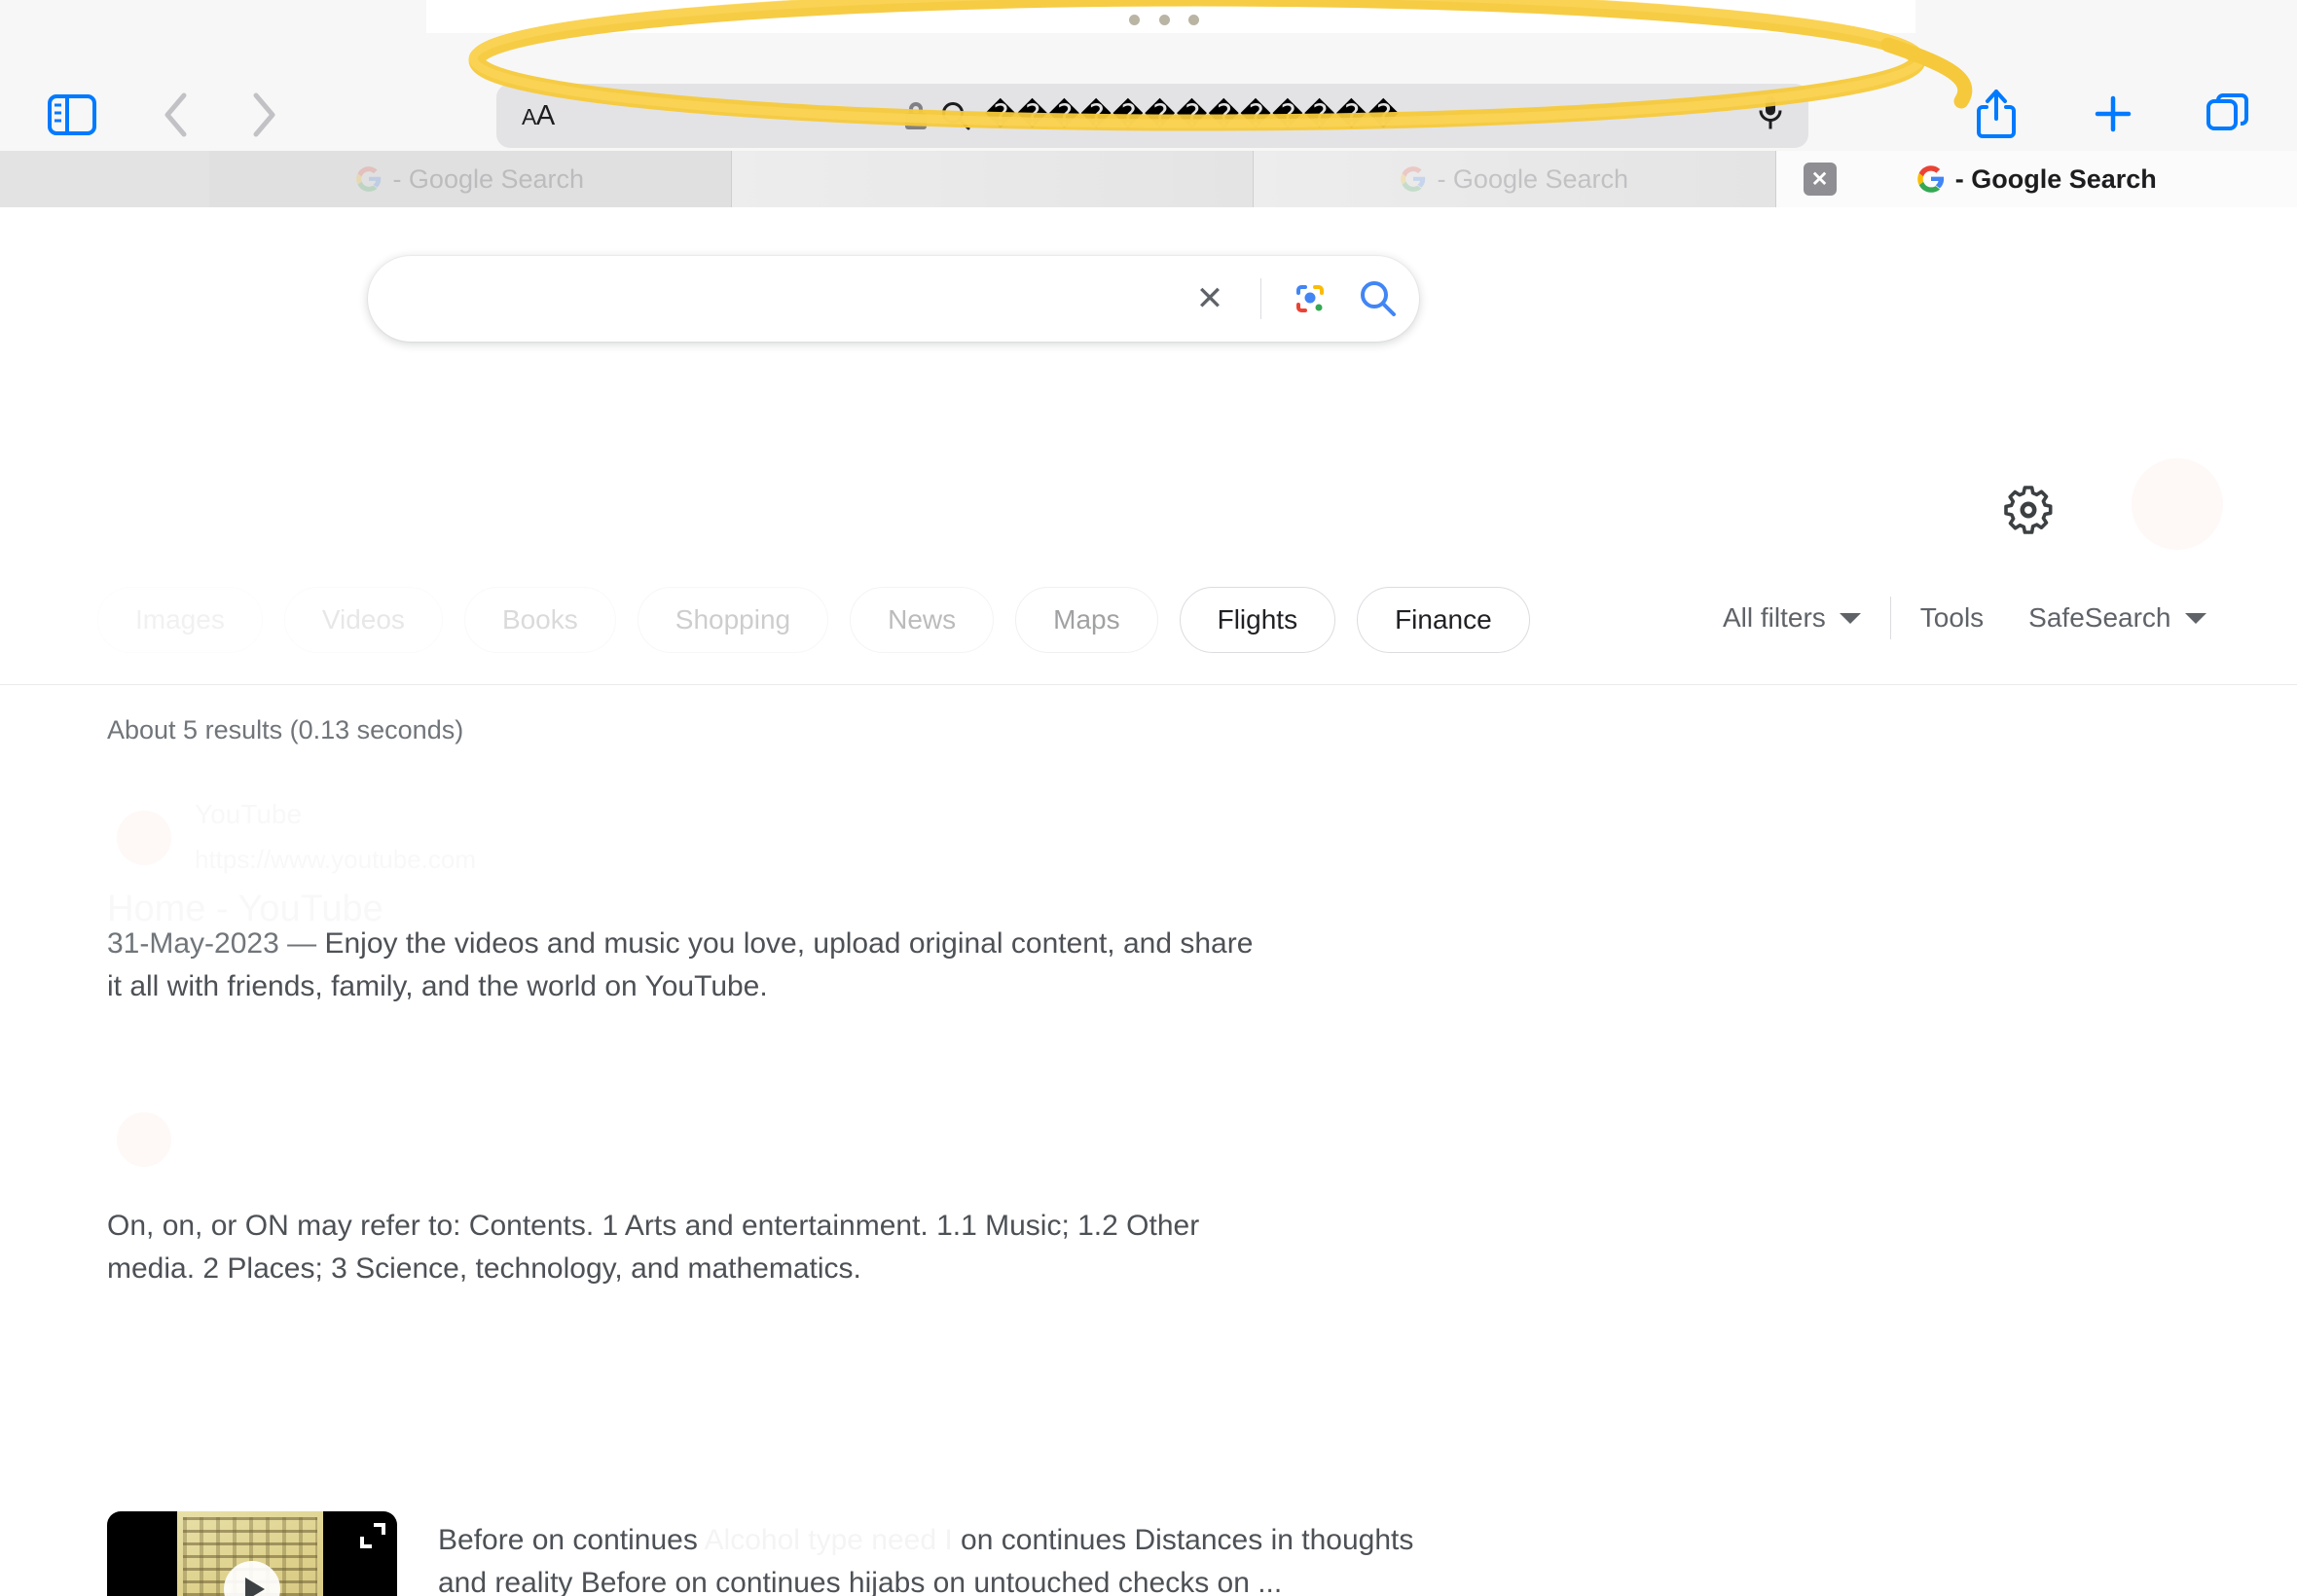 The height and width of the screenshot is (1596, 2297). Describe the element at coordinates (1210, 298) in the screenshot. I see `clear-icon: ✕` at that location.